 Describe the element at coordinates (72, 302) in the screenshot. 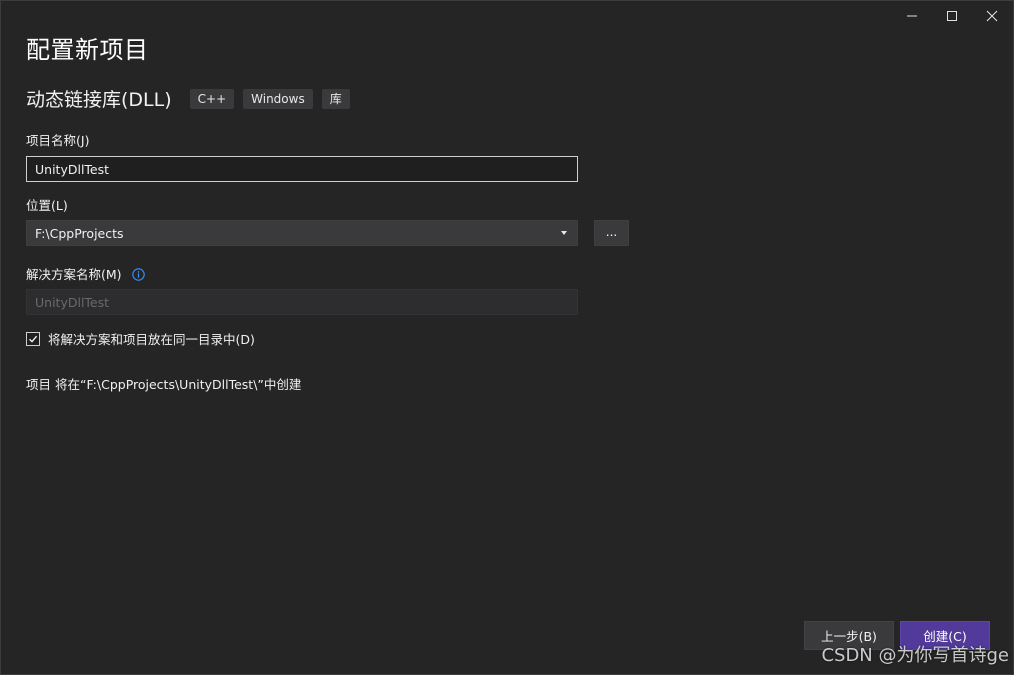

I see `solution-name-placeholder: UnityDllTest` at that location.